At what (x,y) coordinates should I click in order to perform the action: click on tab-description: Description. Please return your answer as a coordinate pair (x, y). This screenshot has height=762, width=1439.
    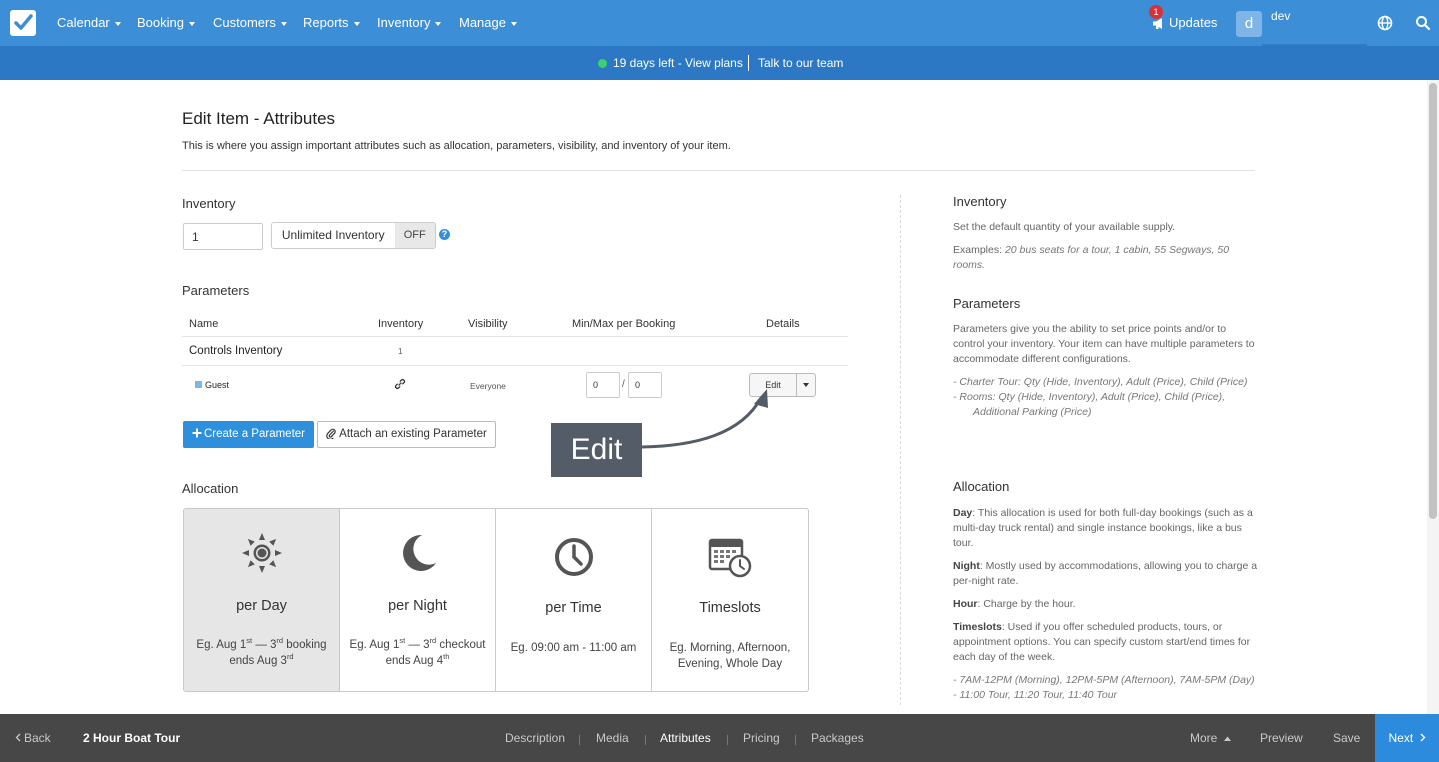
    Looking at the image, I should click on (535, 738).